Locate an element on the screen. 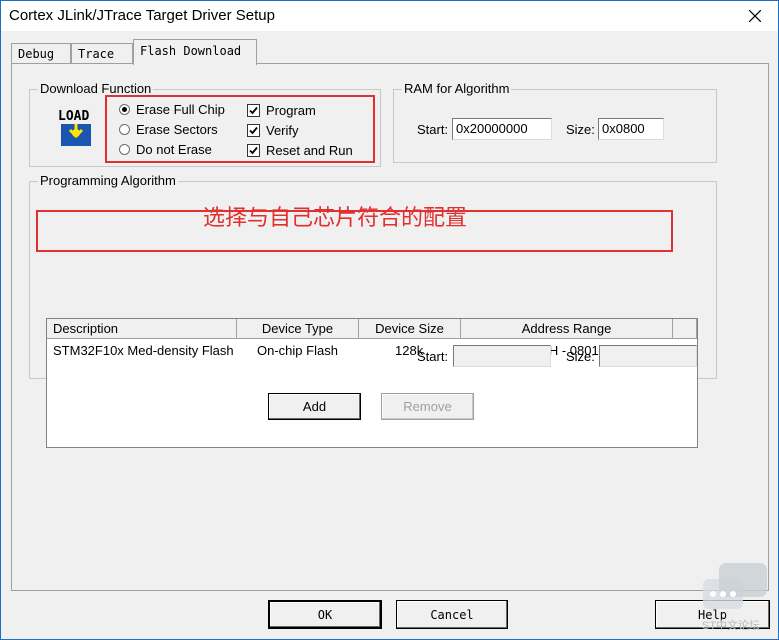 Image resolution: width=779 pixels, height=640 pixels. algo-size-label: Size: is located at coordinates (580, 356).